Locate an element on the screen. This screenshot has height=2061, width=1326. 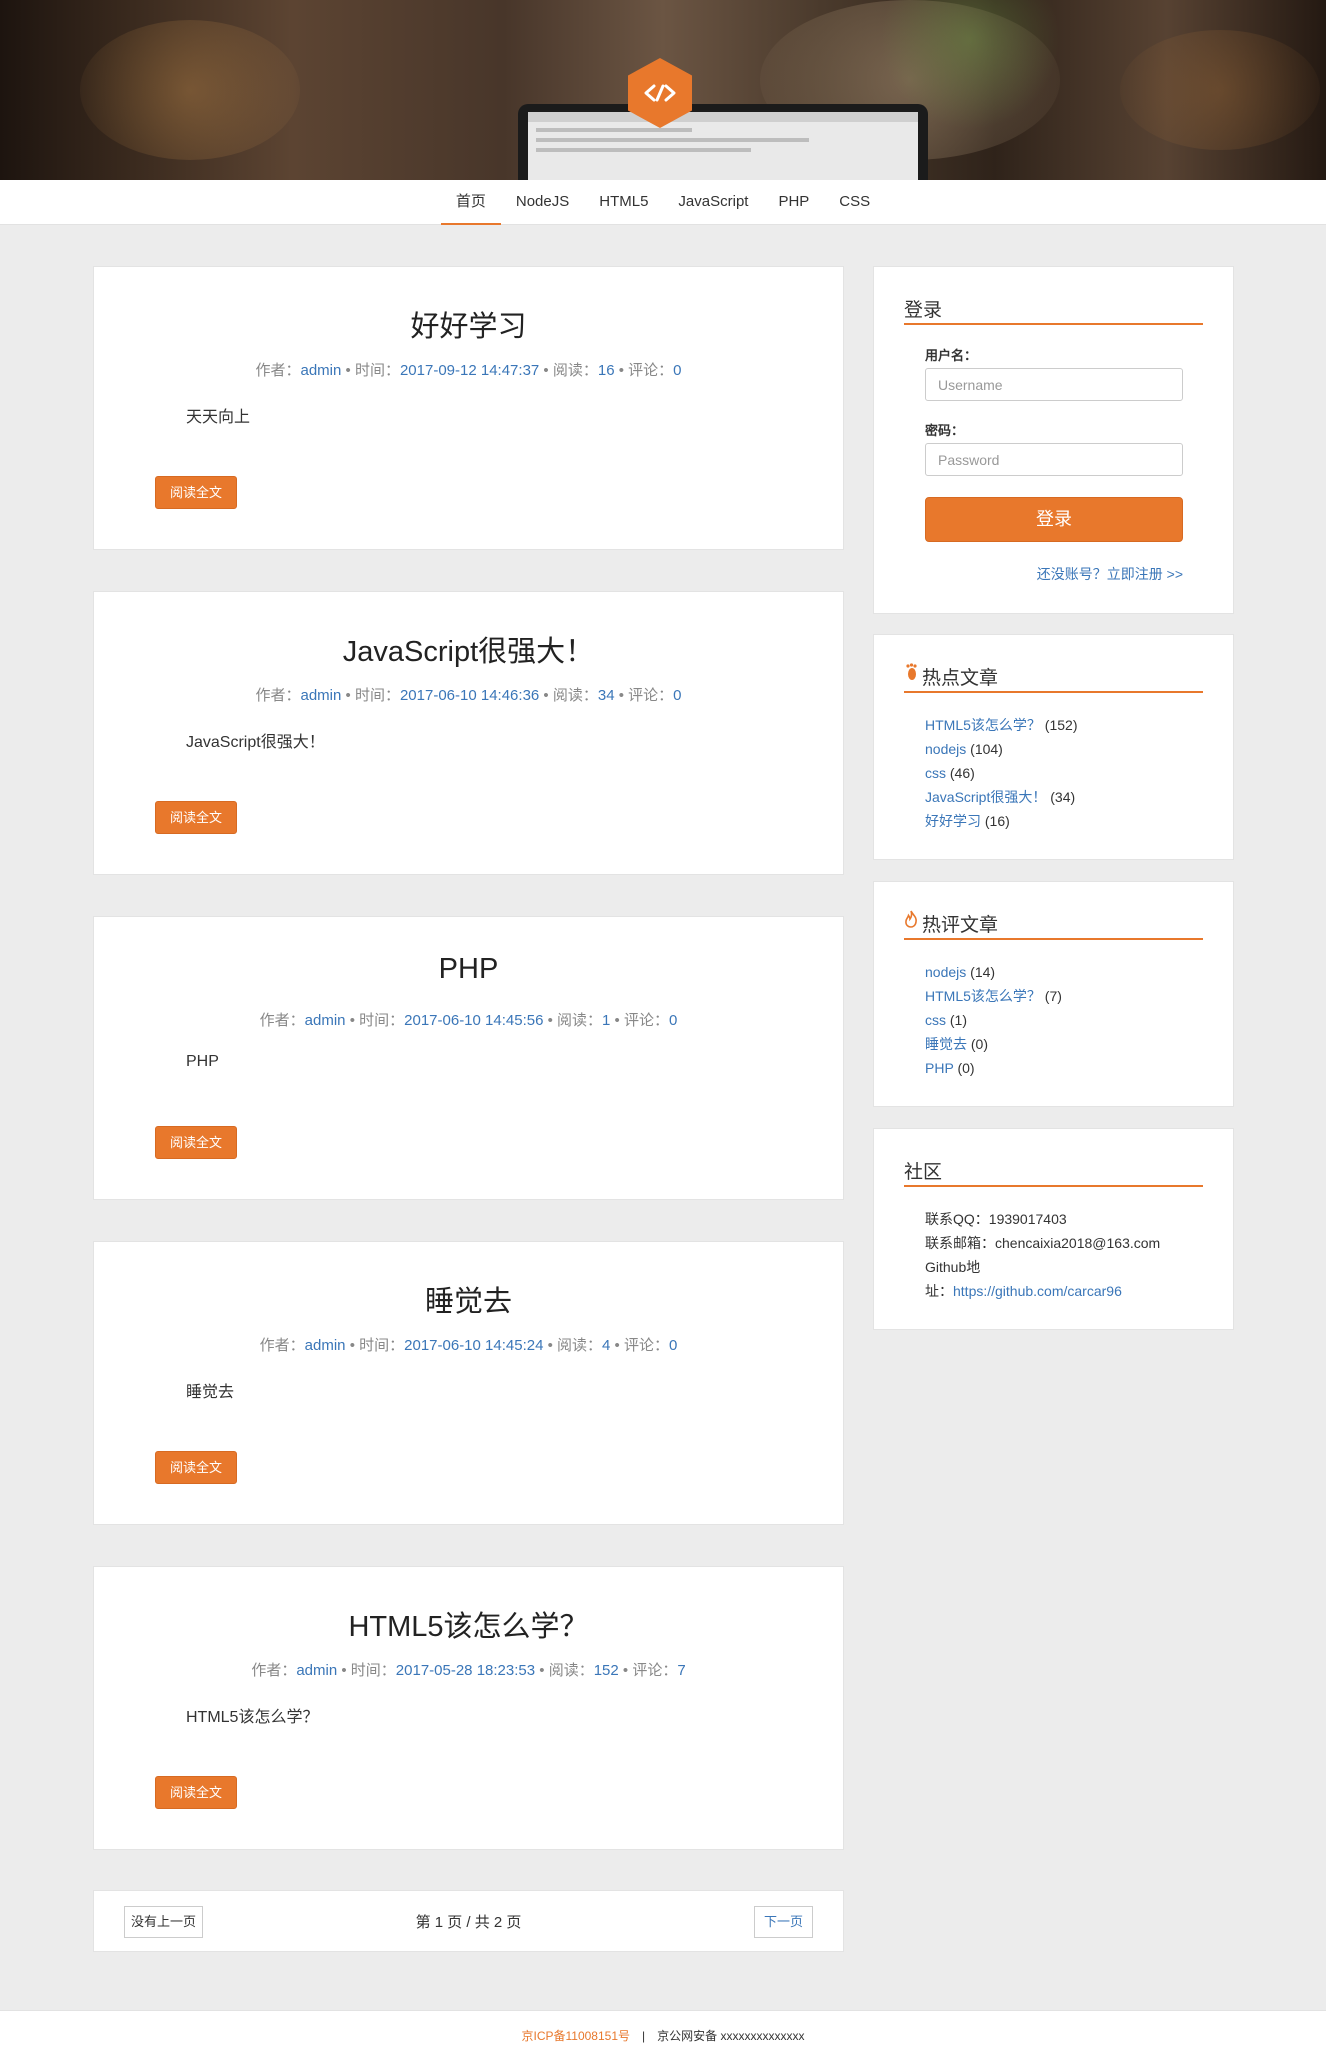
list-item: 睡觉去 (0) is located at coordinates (957, 1044).